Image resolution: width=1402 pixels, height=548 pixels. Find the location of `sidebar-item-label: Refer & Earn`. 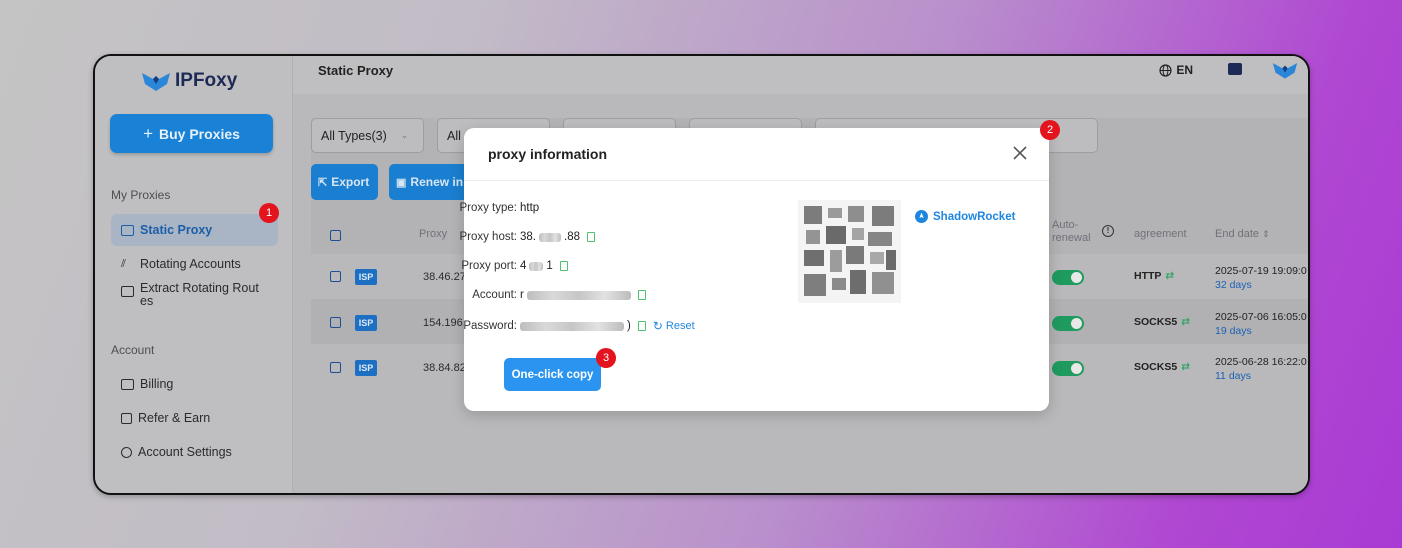

sidebar-item-label: Refer & Earn is located at coordinates (174, 418).